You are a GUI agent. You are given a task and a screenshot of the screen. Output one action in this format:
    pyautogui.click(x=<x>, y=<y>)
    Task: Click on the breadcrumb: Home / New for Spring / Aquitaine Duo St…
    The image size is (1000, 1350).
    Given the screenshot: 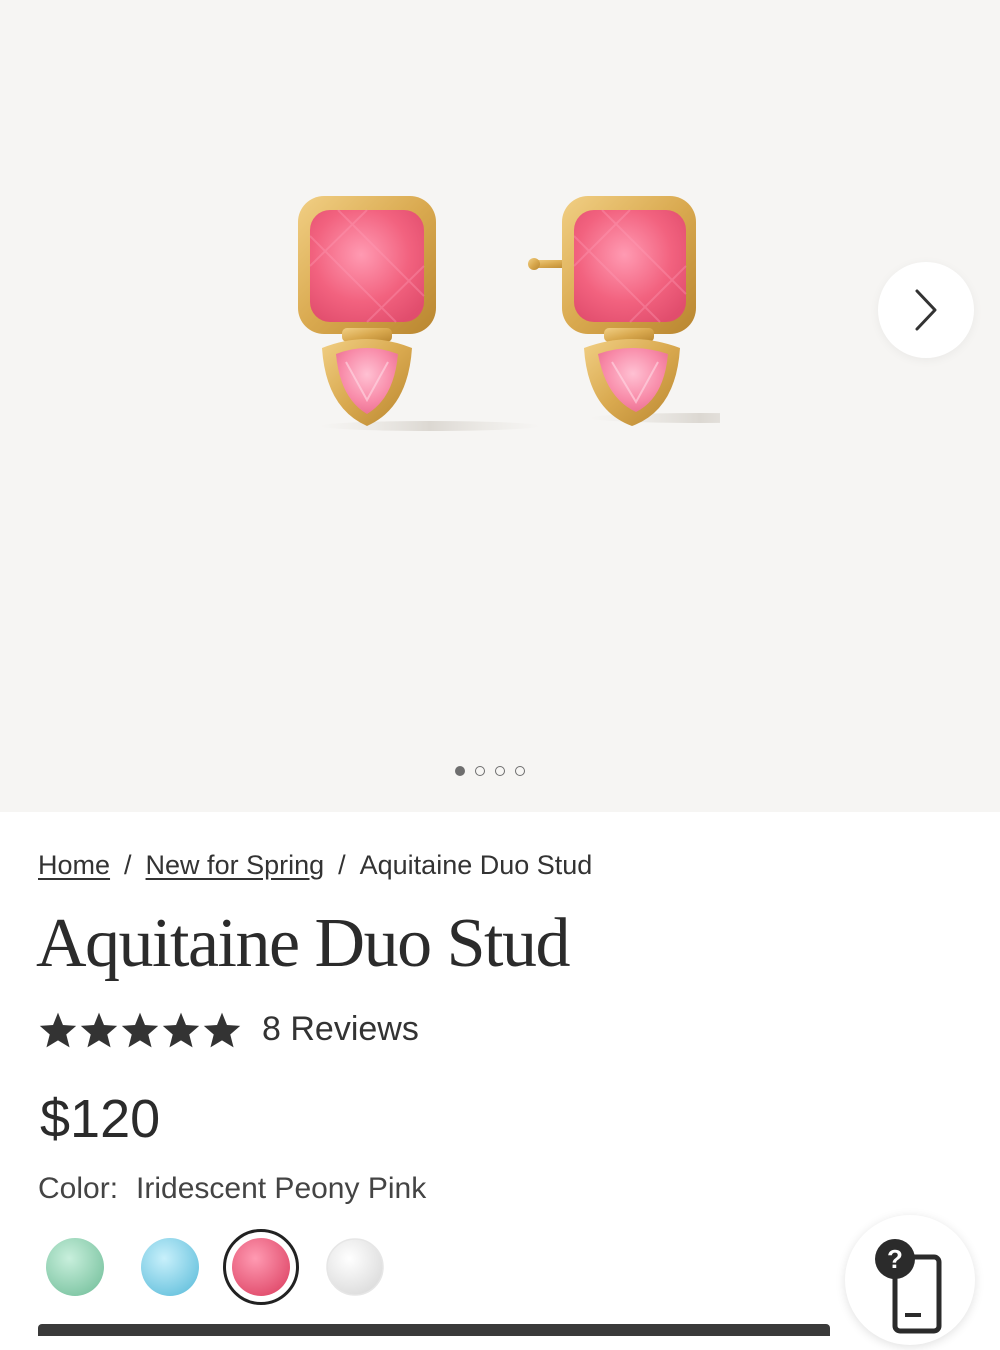 What is the action you would take?
    pyautogui.click(x=315, y=865)
    